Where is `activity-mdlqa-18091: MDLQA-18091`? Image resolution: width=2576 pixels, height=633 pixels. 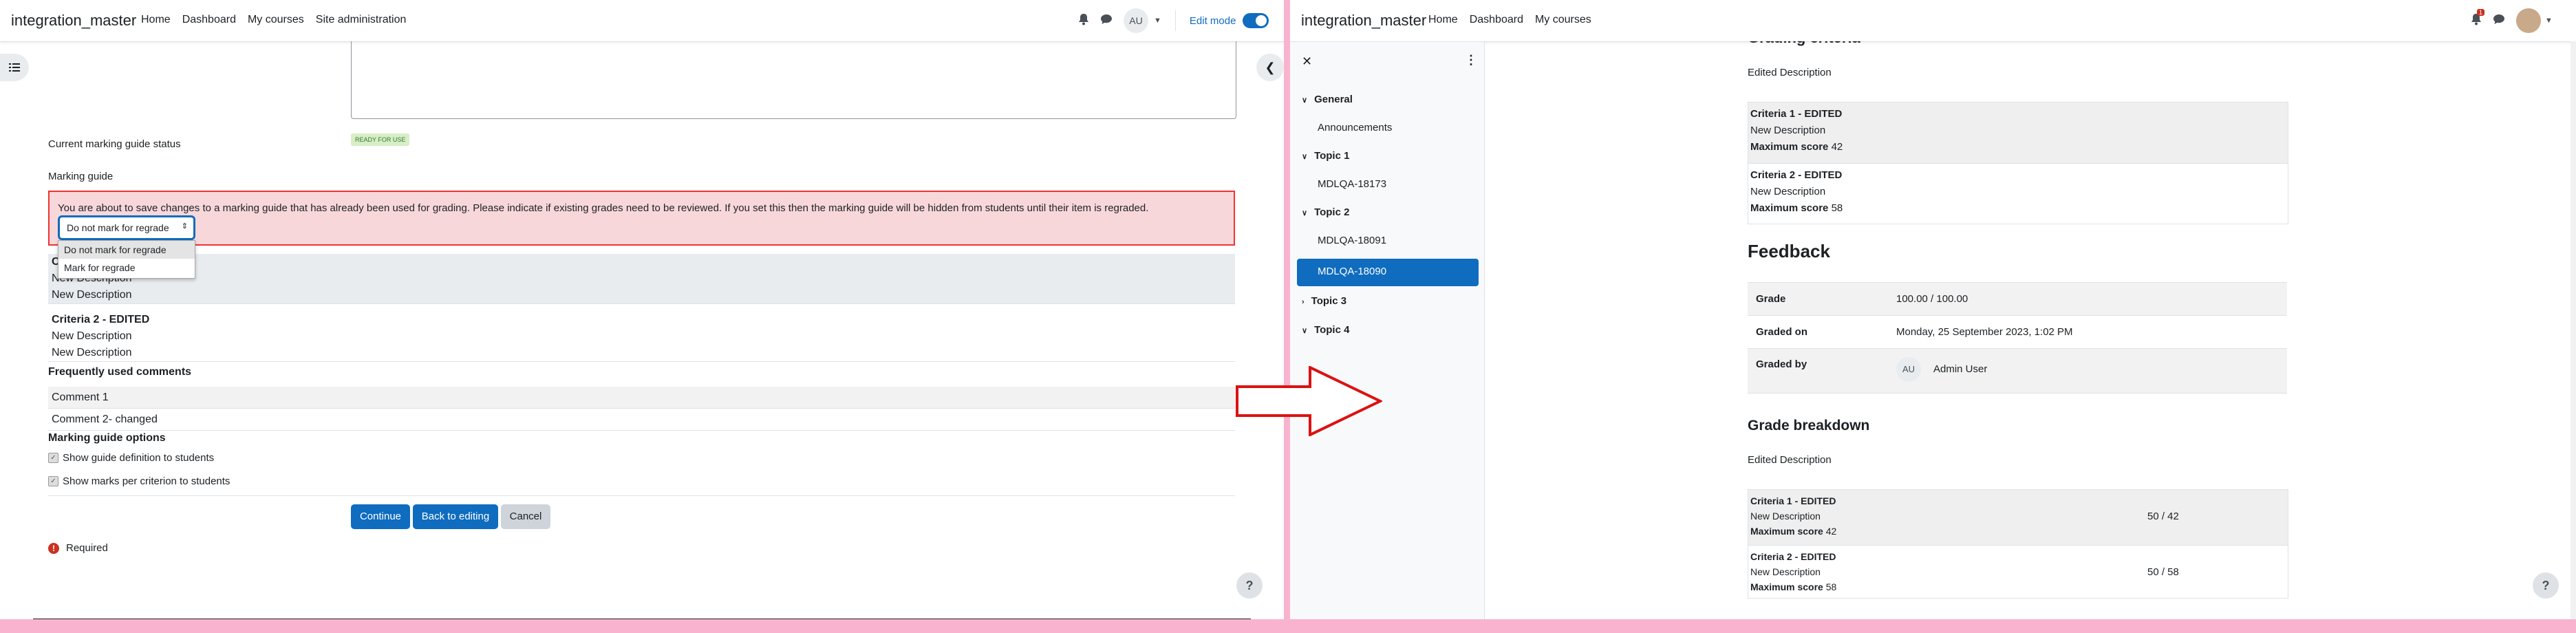
activity-mdlqa-18091: MDLQA-18091 is located at coordinates (1352, 240).